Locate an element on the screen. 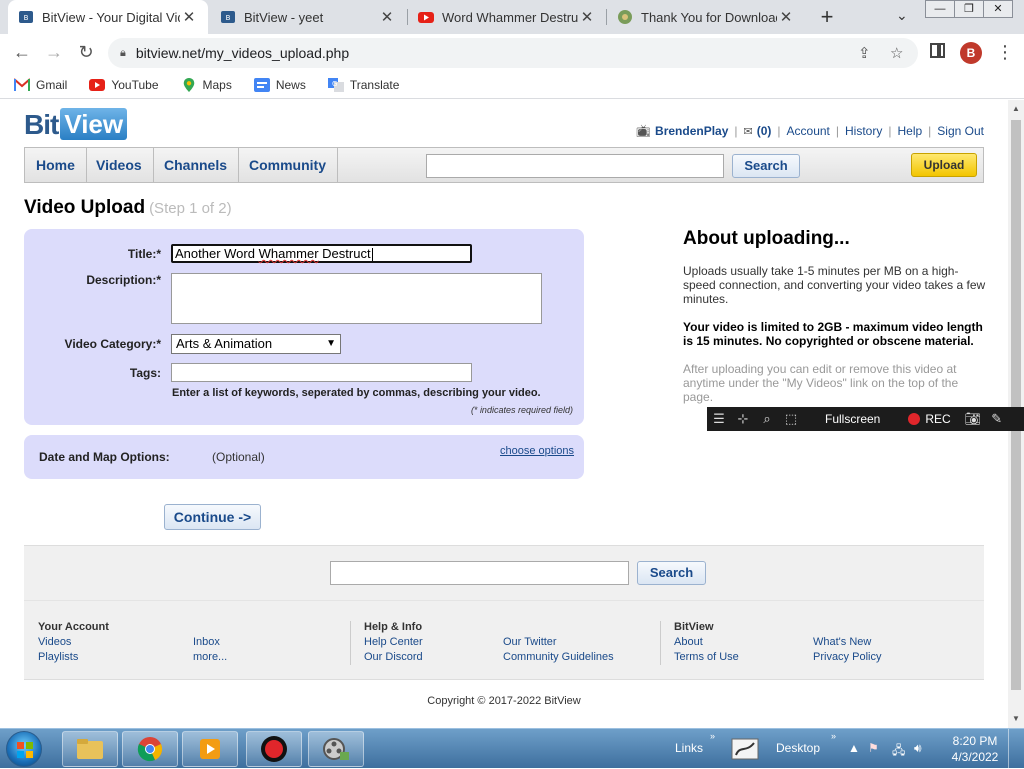 The height and width of the screenshot is (769, 1024). taskbar-video-editor is located at coordinates (336, 749).